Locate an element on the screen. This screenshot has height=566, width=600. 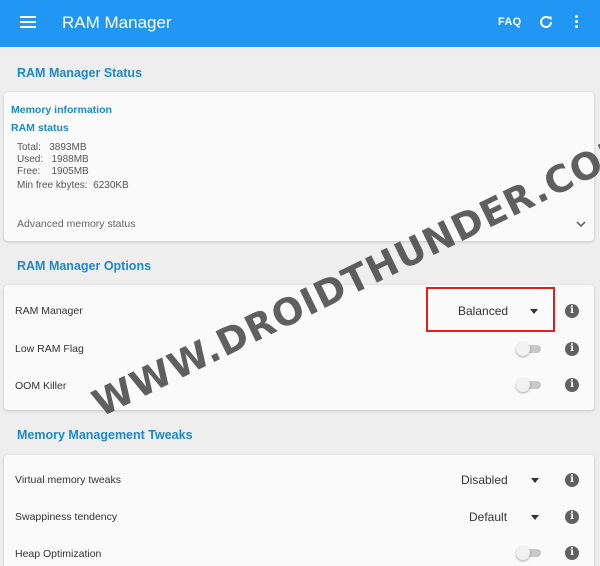
swappiness-label: Swappiness tendency is located at coordinates (66, 517).